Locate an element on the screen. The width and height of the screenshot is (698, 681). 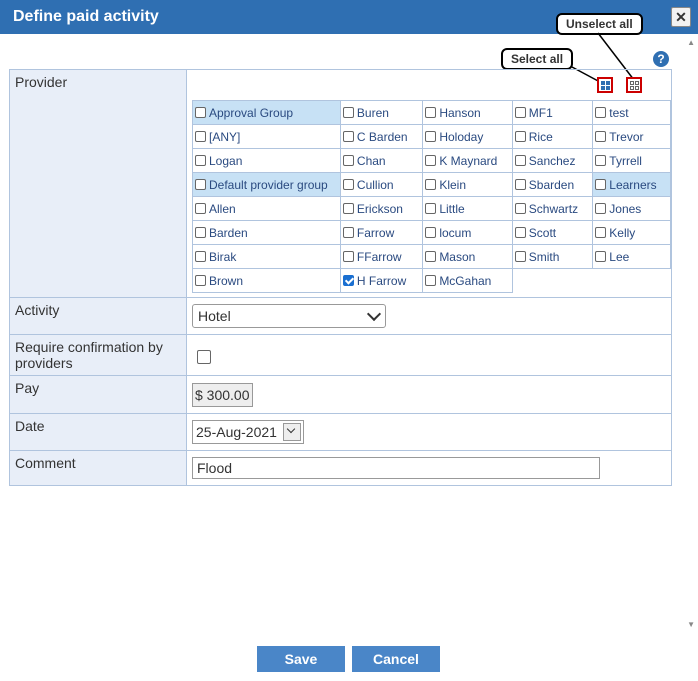
close-icon: ✕ is located at coordinates (681, 17).